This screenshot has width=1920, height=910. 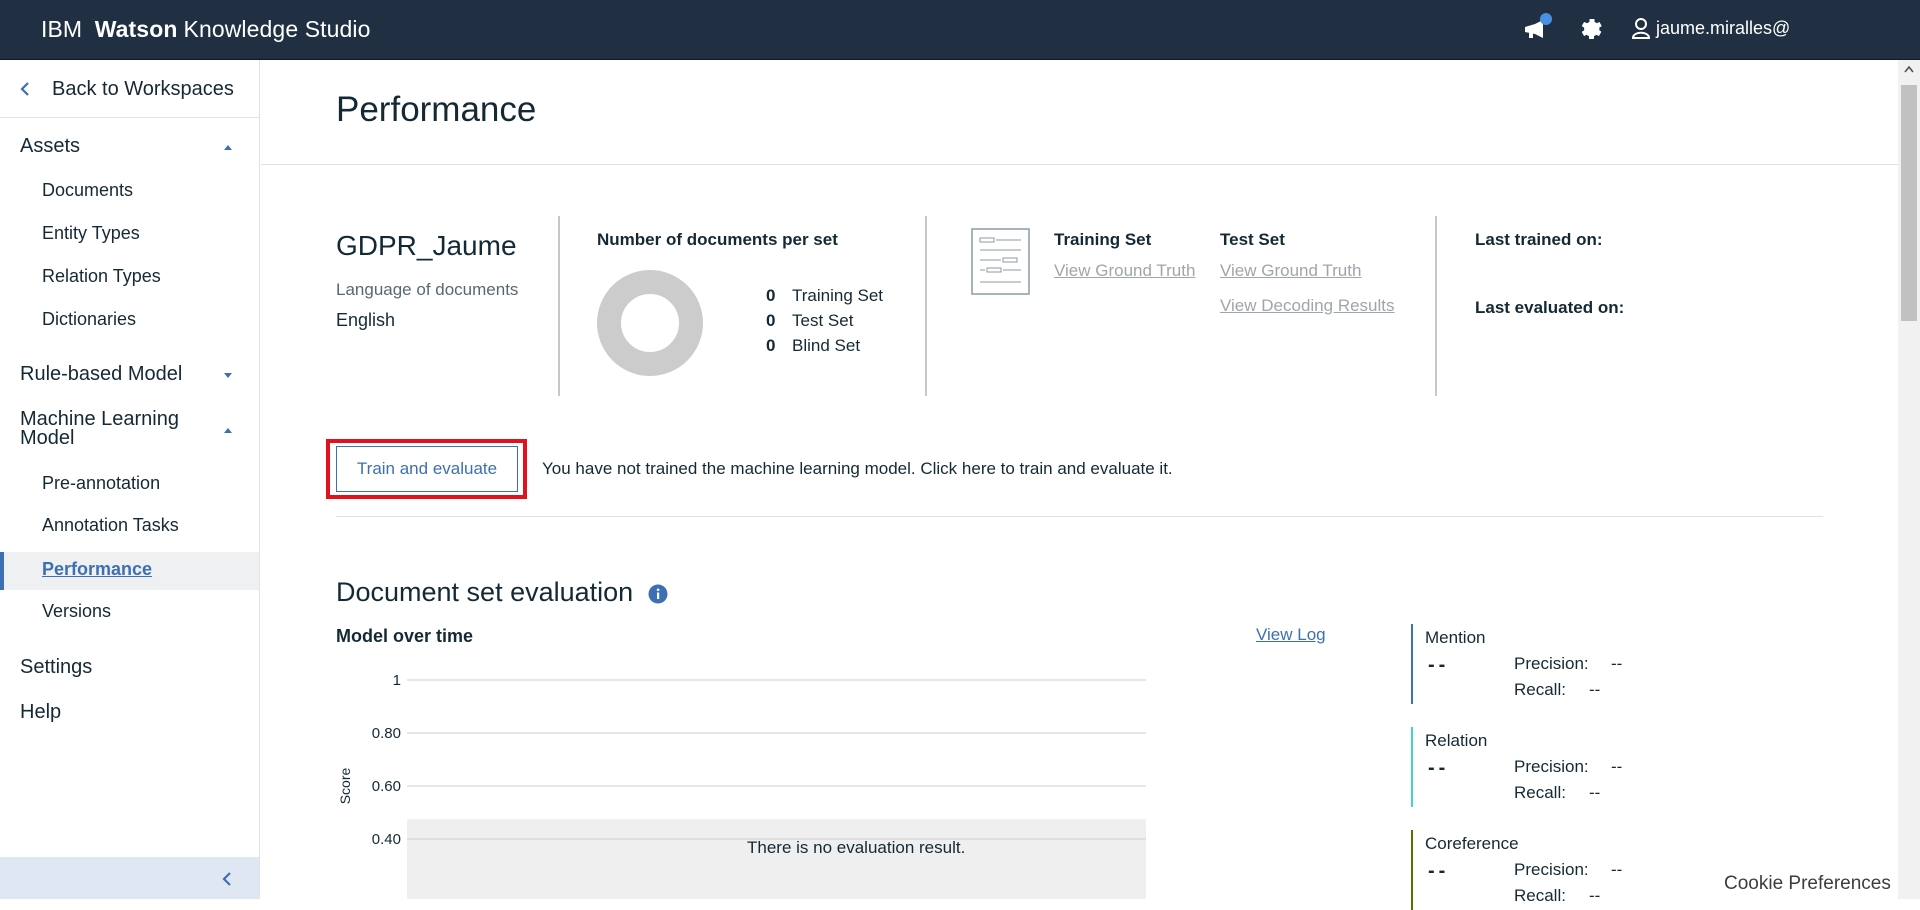 What do you see at coordinates (397, 680) in the screenshot?
I see `y-tick-label: 1` at bounding box center [397, 680].